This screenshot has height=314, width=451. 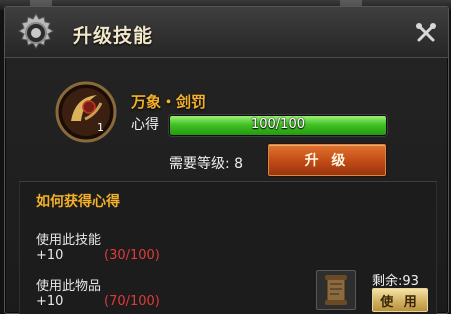 I want to click on required-level-value: 8, so click(x=239, y=164).